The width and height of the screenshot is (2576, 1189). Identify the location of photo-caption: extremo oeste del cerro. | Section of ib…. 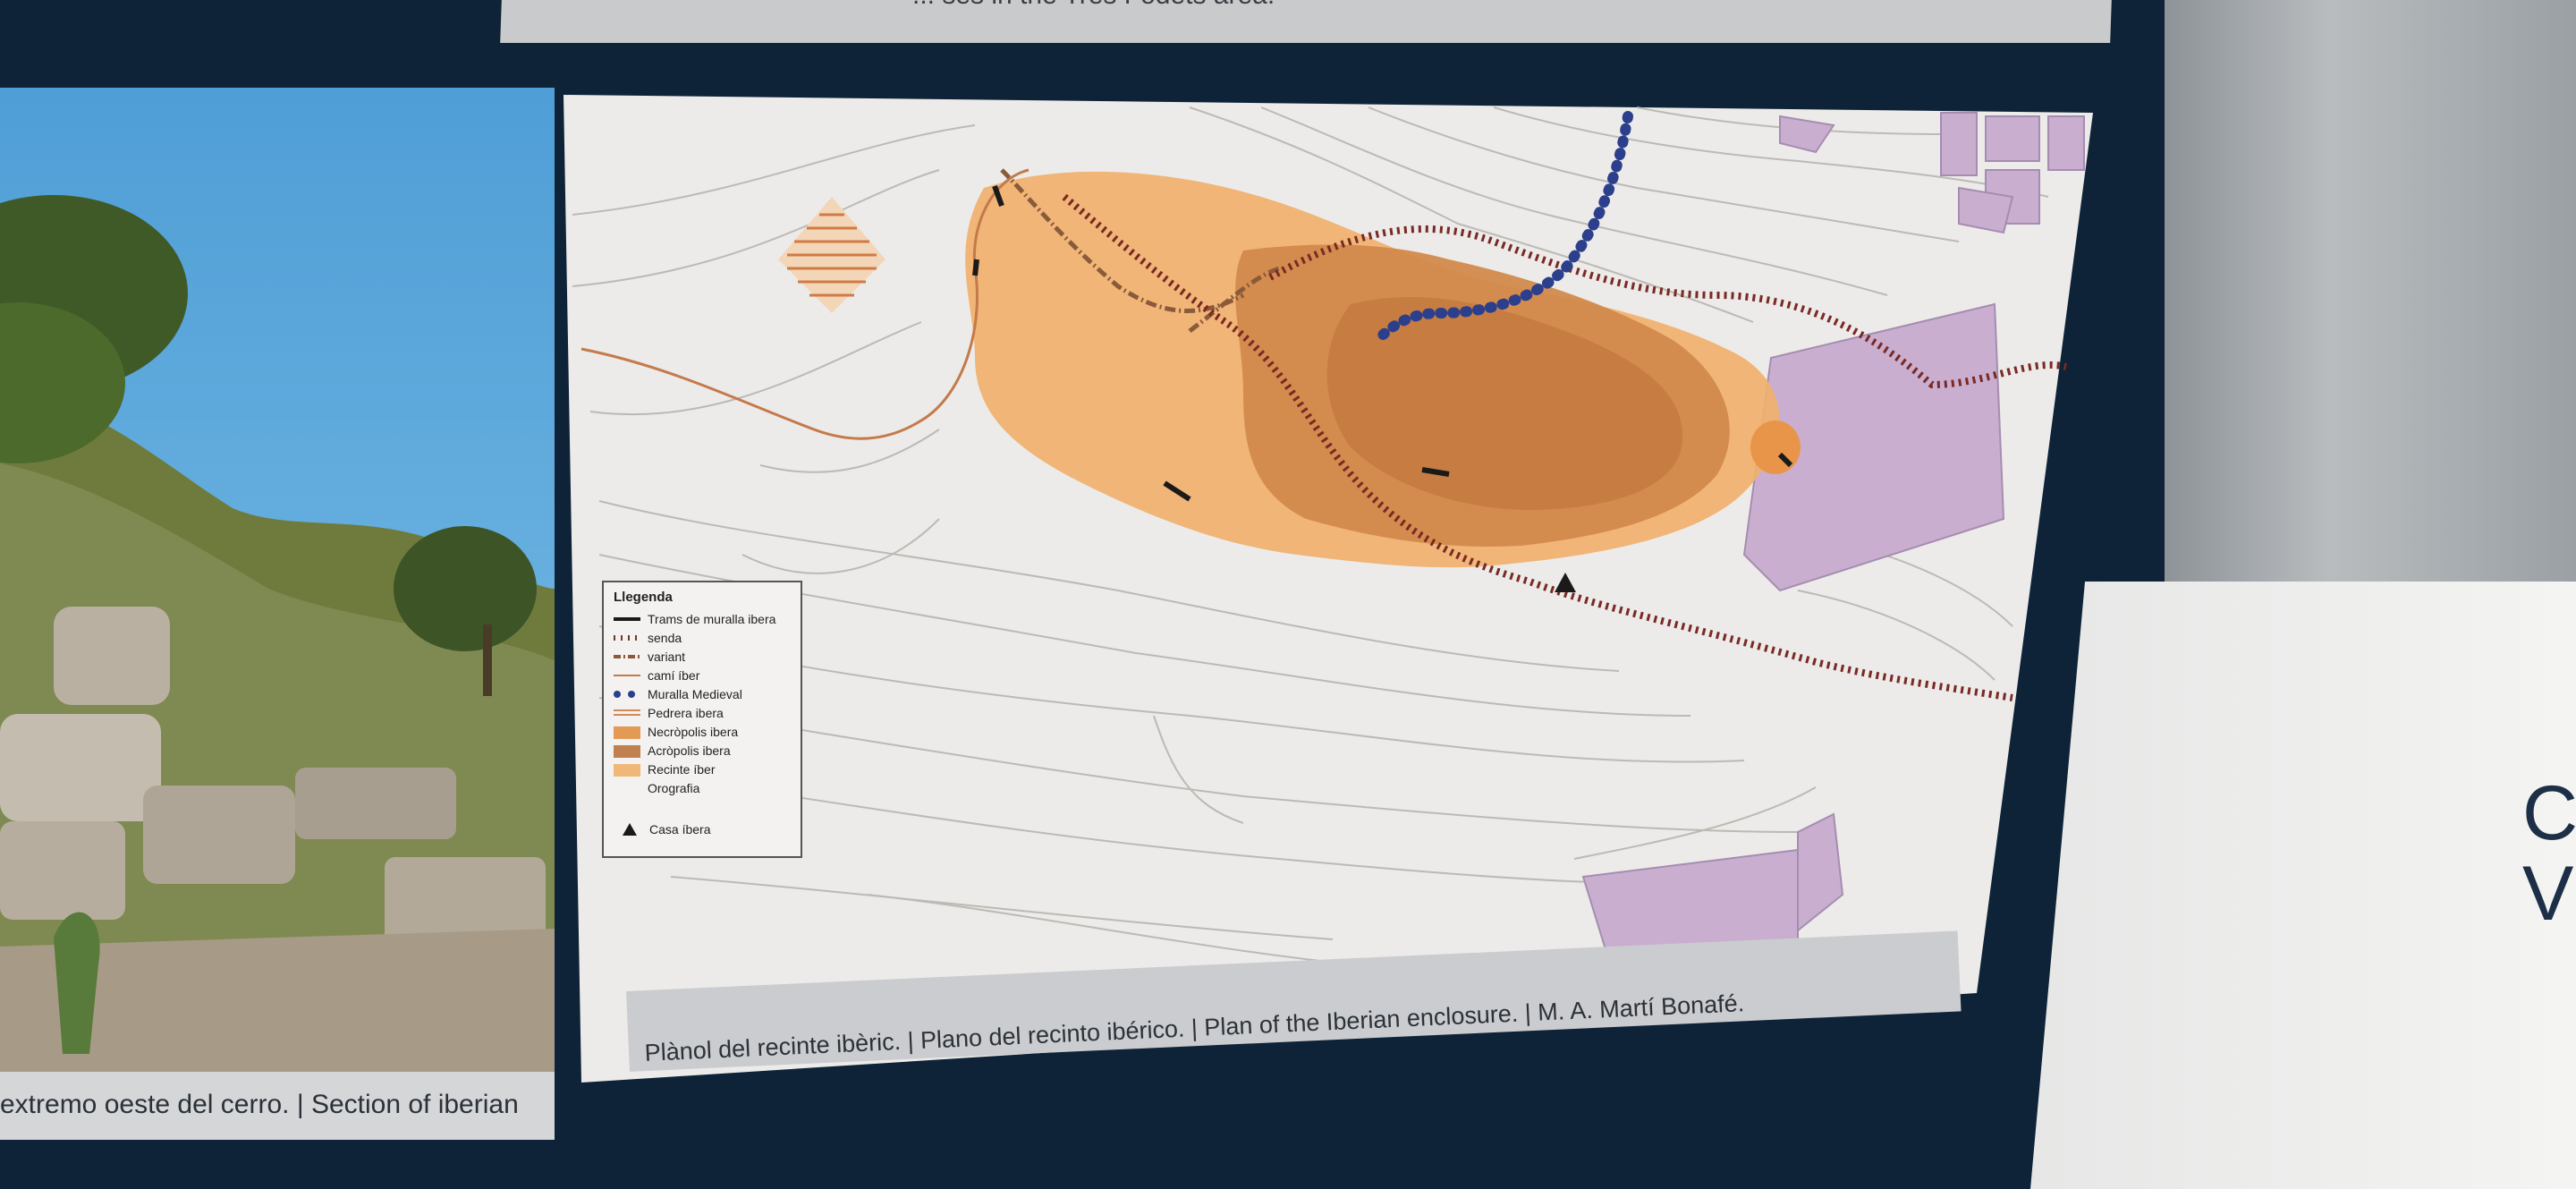
(259, 1104).